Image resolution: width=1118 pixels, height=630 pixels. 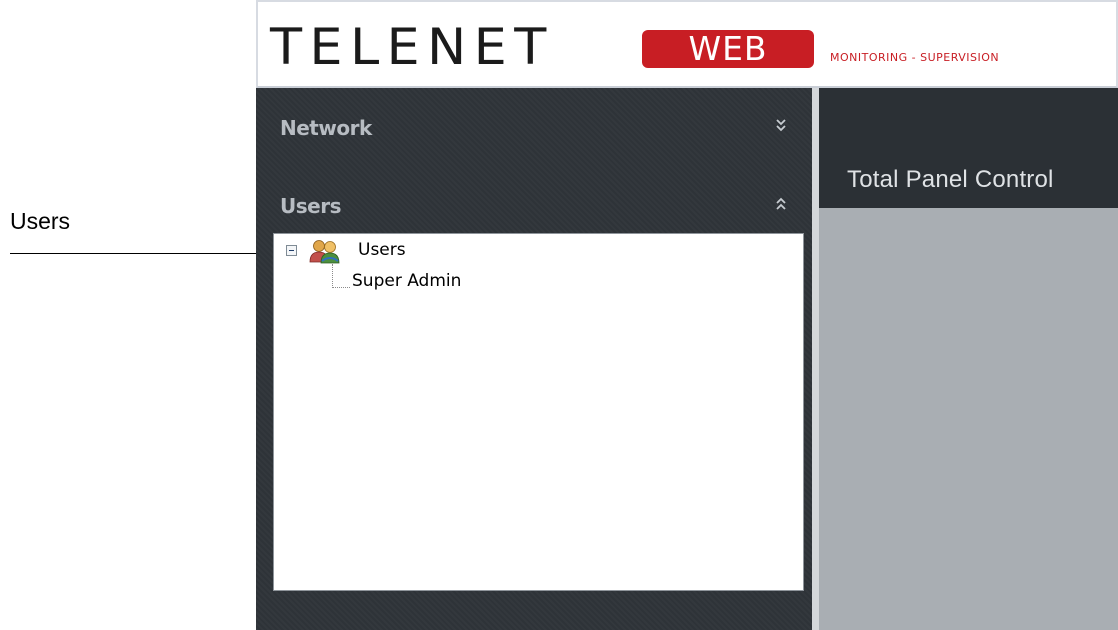 What do you see at coordinates (382, 250) in the screenshot?
I see `tree-node-label: Users` at bounding box center [382, 250].